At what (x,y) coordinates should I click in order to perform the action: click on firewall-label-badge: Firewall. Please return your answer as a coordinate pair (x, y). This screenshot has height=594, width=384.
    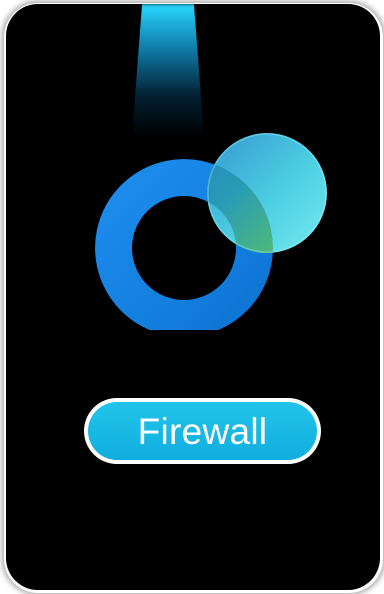
    Looking at the image, I should click on (202, 431).